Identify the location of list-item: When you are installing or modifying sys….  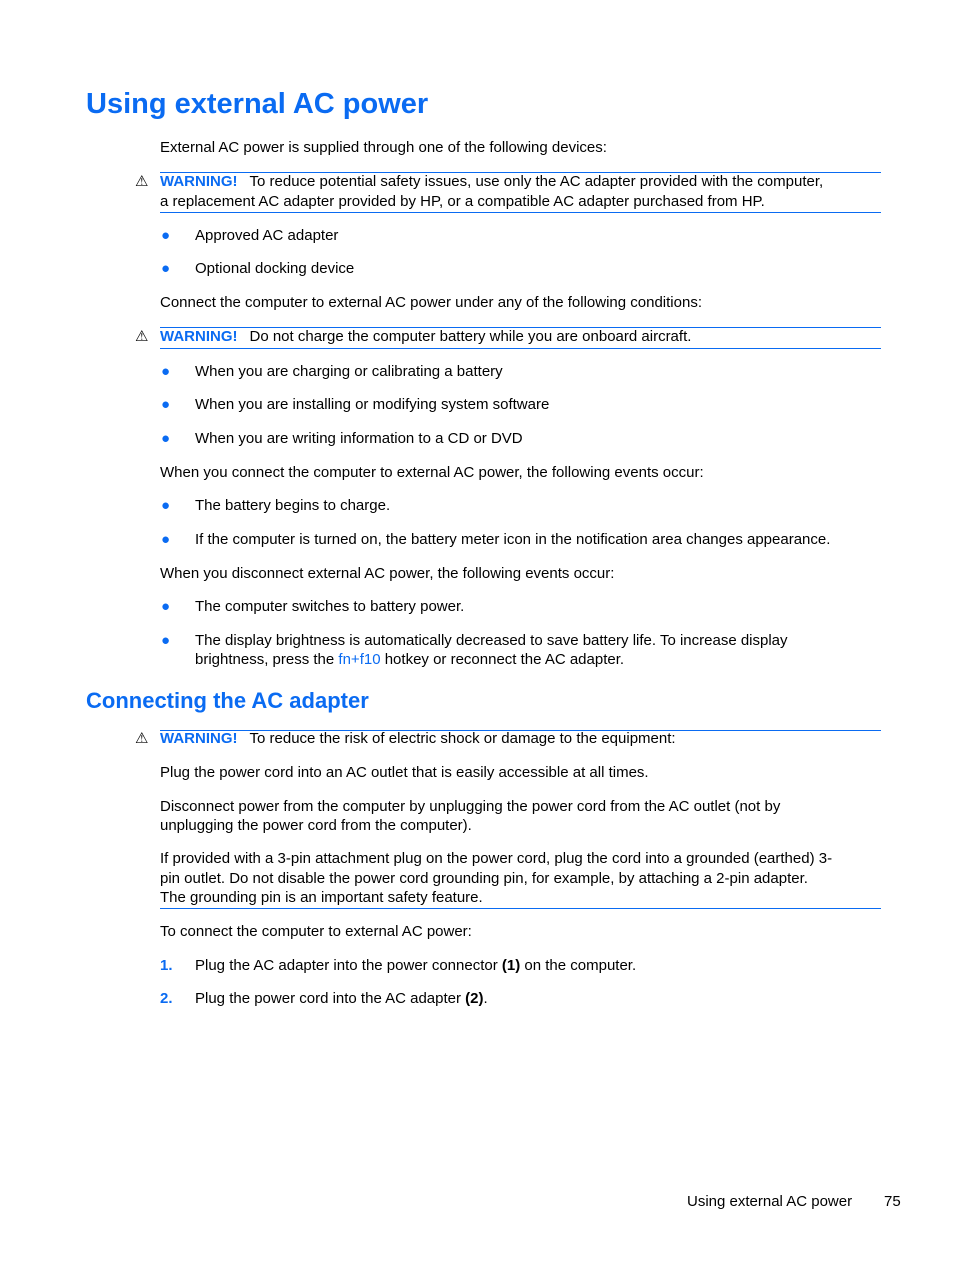
(372, 404).